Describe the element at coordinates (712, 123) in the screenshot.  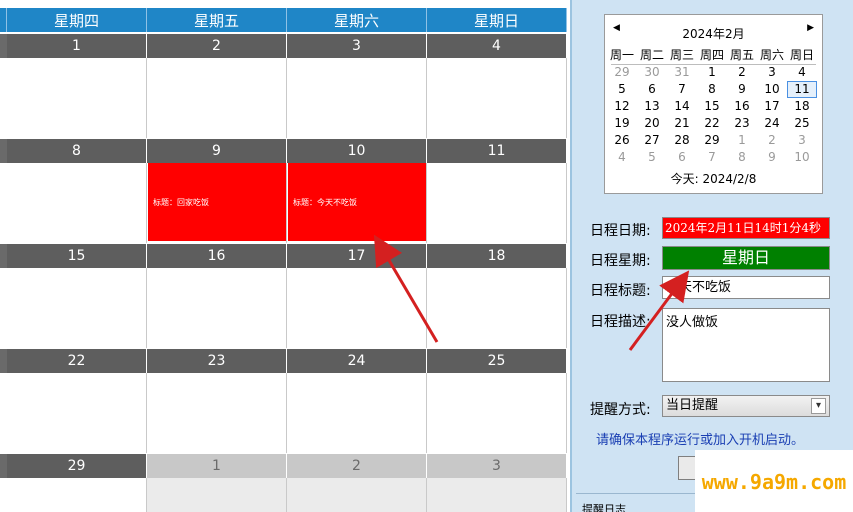
I see `mini-day: 22` at that location.